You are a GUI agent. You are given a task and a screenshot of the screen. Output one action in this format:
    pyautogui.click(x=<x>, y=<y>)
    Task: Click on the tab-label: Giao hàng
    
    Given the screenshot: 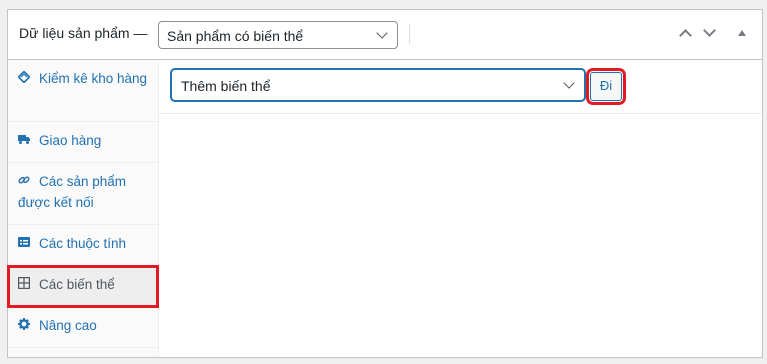 What is the action you would take?
    pyautogui.click(x=70, y=140)
    